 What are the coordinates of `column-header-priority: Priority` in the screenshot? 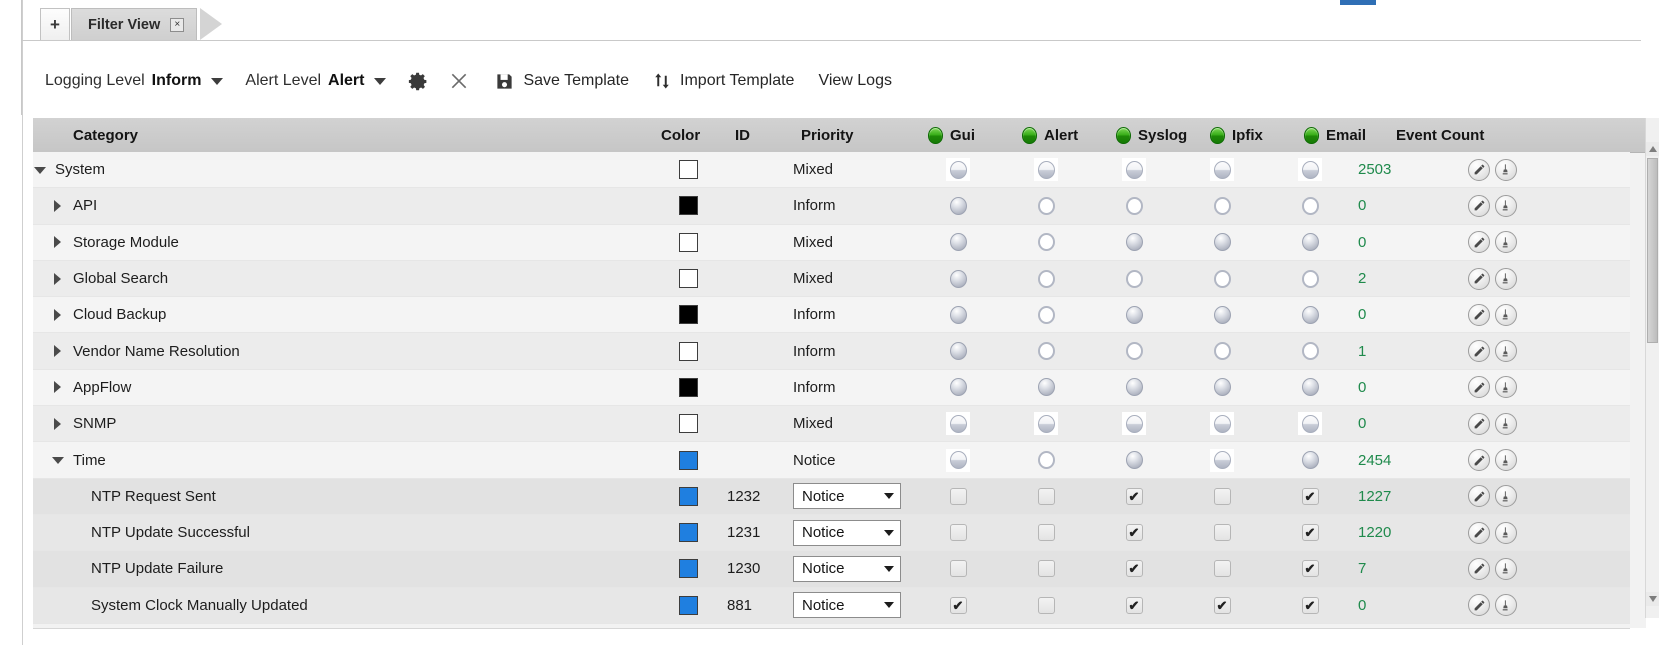 It's located at (859, 135).